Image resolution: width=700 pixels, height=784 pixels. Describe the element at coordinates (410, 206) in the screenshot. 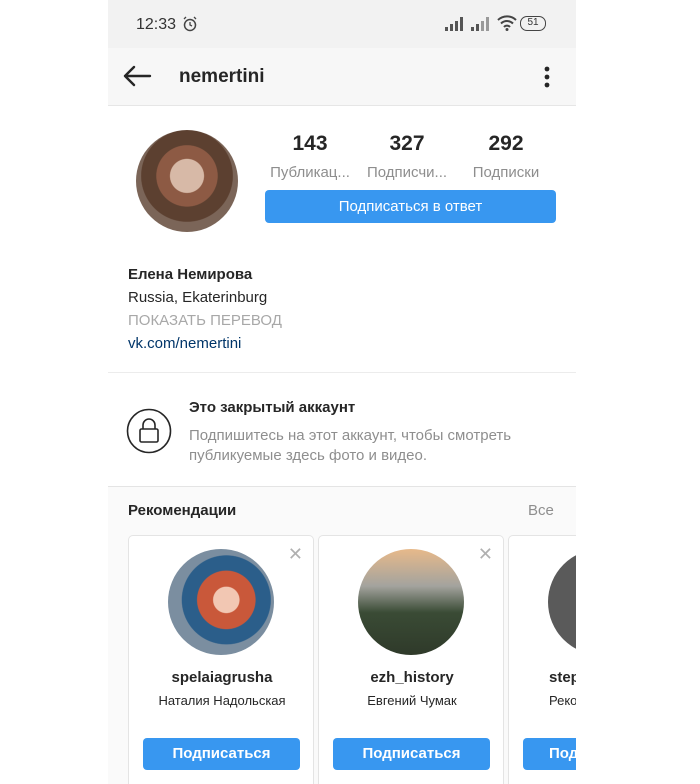

I see `follow-back-button: Подписаться в ответ` at that location.